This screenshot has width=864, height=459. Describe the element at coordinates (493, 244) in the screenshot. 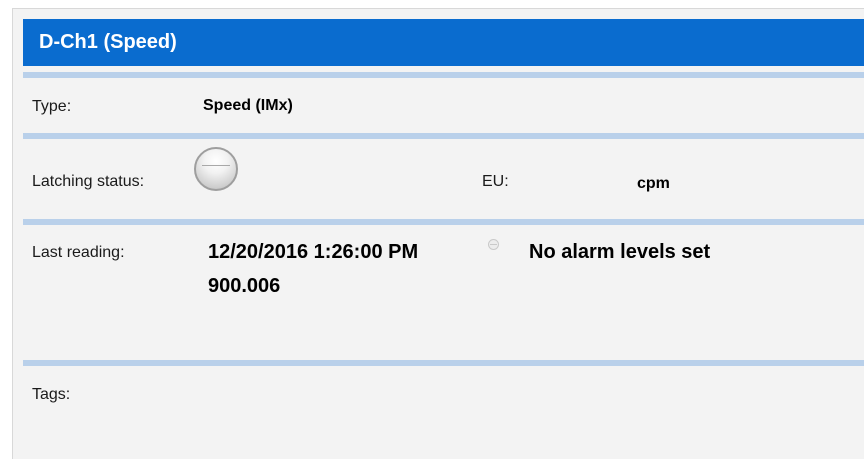

I see `alarm-status-icon` at that location.